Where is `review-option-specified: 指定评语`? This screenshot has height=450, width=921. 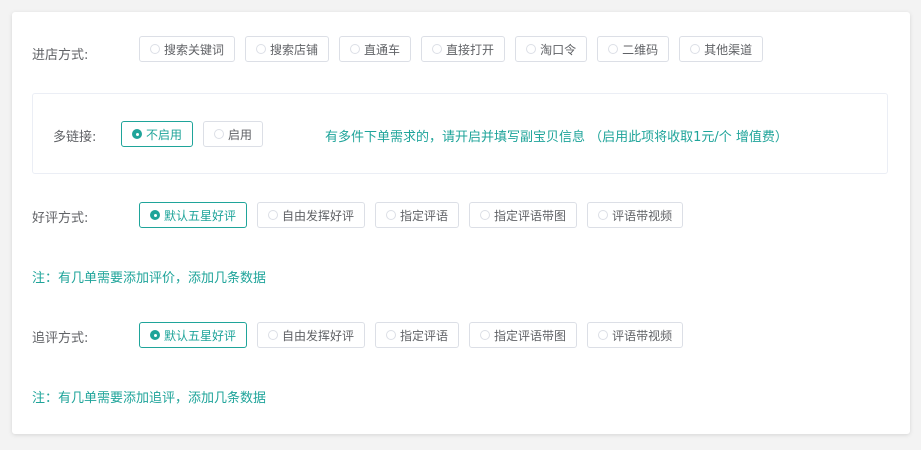 review-option-specified: 指定评语 is located at coordinates (417, 215).